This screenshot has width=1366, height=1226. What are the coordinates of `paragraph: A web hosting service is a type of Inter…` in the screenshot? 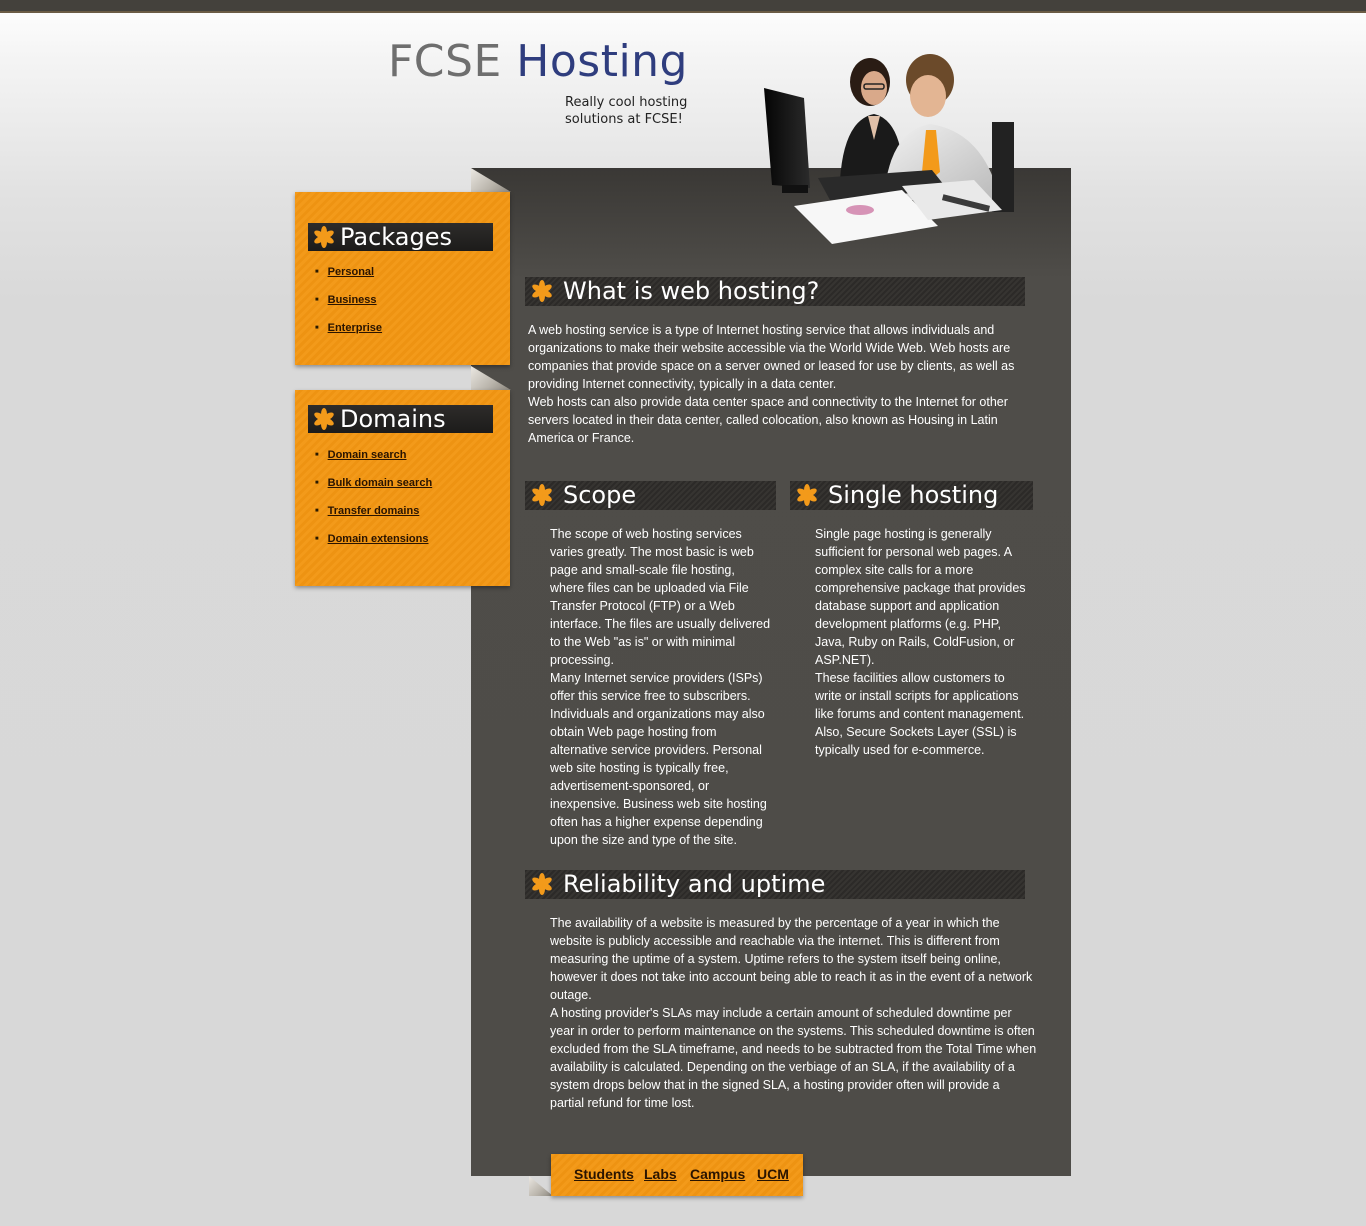 It's located at (771, 357).